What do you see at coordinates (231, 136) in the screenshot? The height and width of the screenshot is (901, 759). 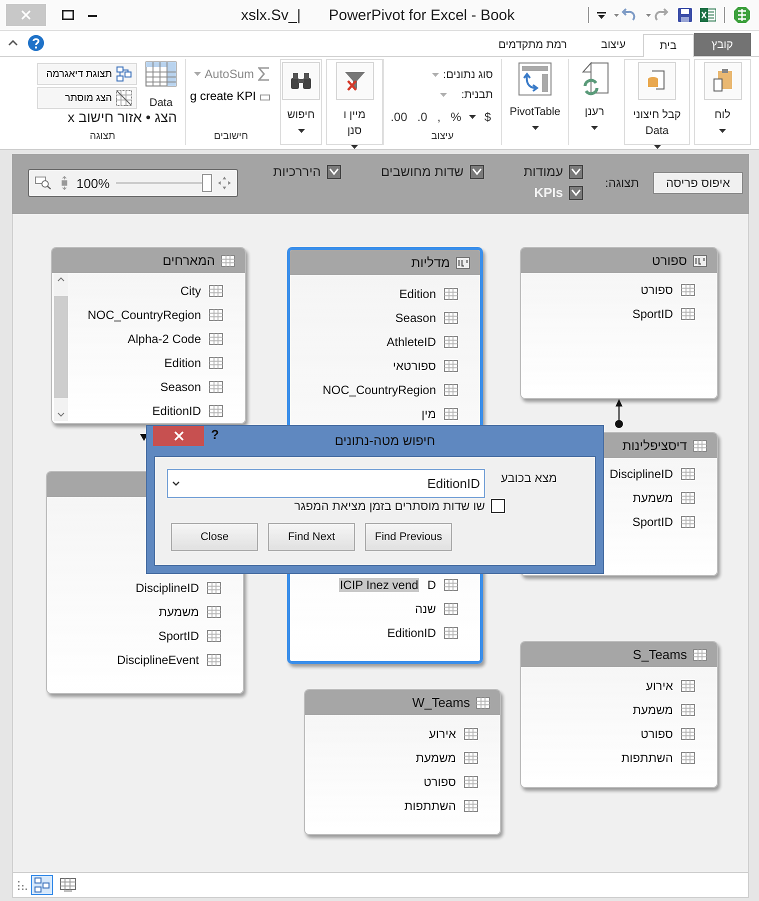 I see `group-caption: חישובים` at bounding box center [231, 136].